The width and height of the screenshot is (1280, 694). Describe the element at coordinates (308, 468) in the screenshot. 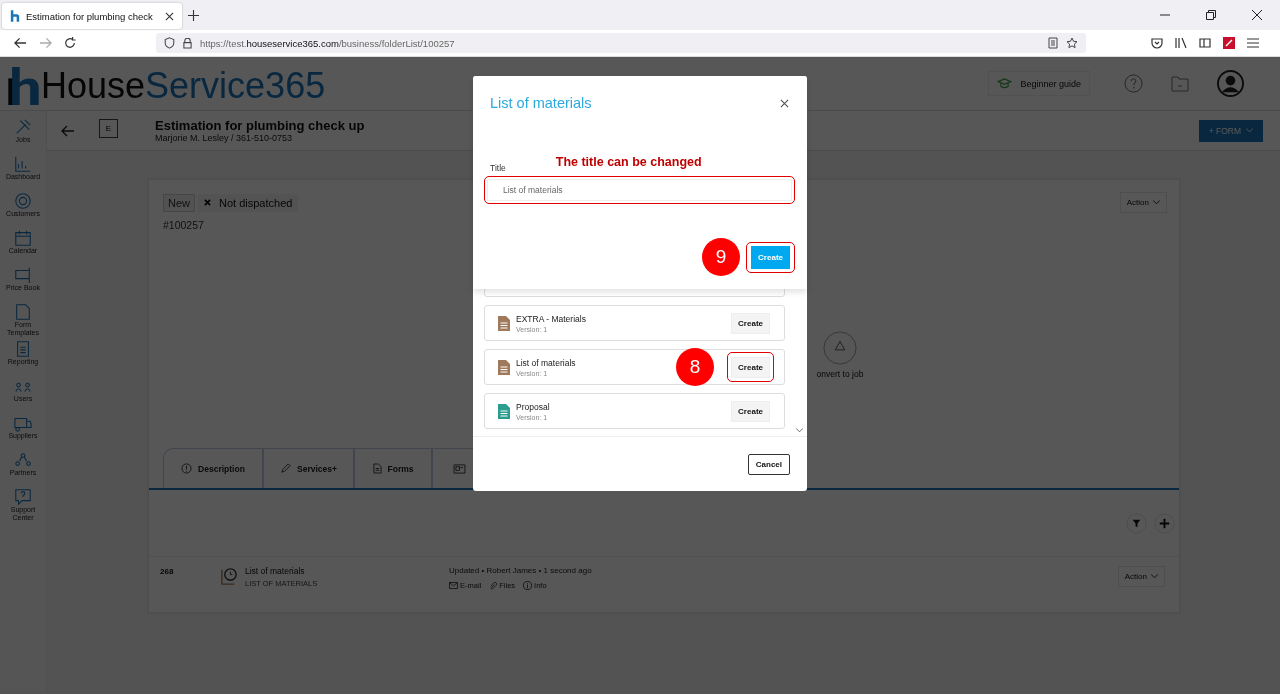

I see `tab: Services+` at that location.